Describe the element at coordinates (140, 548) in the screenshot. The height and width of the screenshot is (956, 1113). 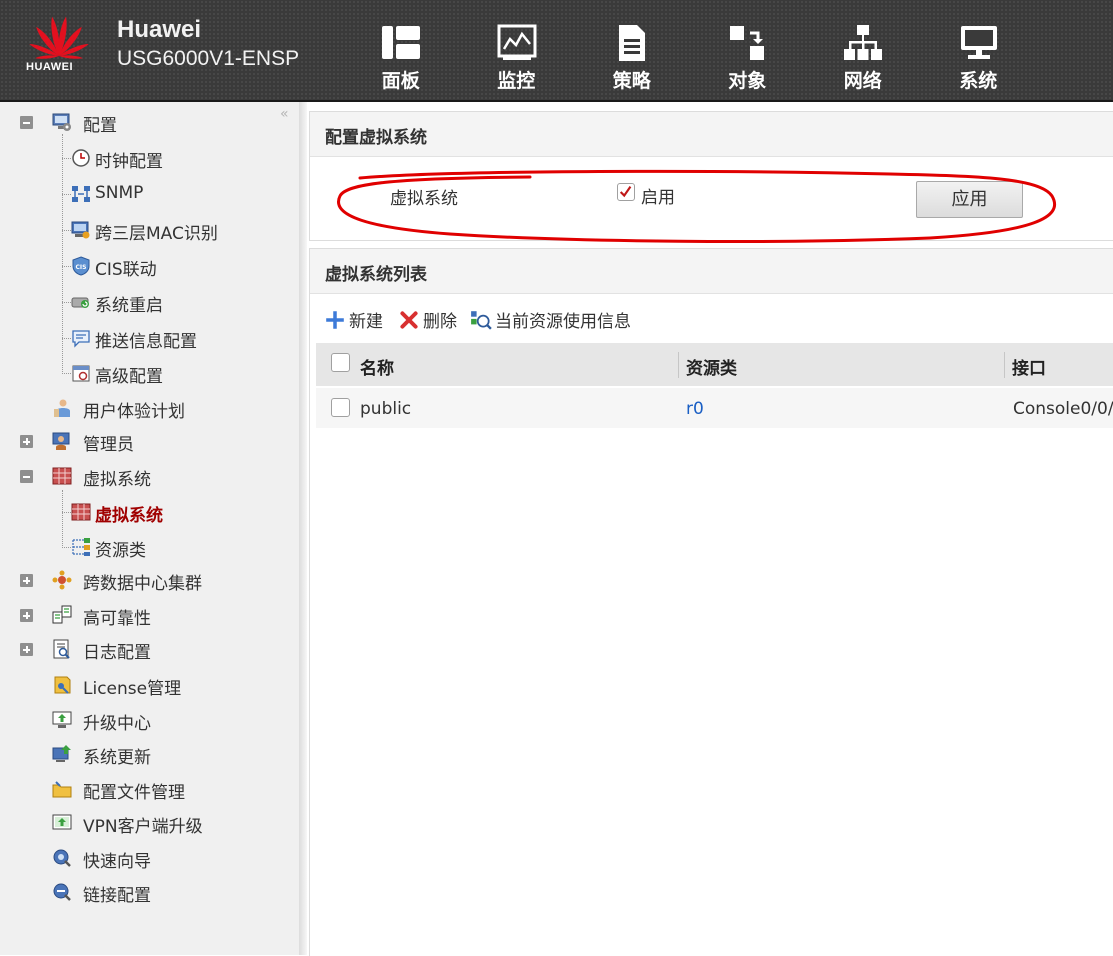
I see `sidebar-item-resource-class: 资源类` at that location.